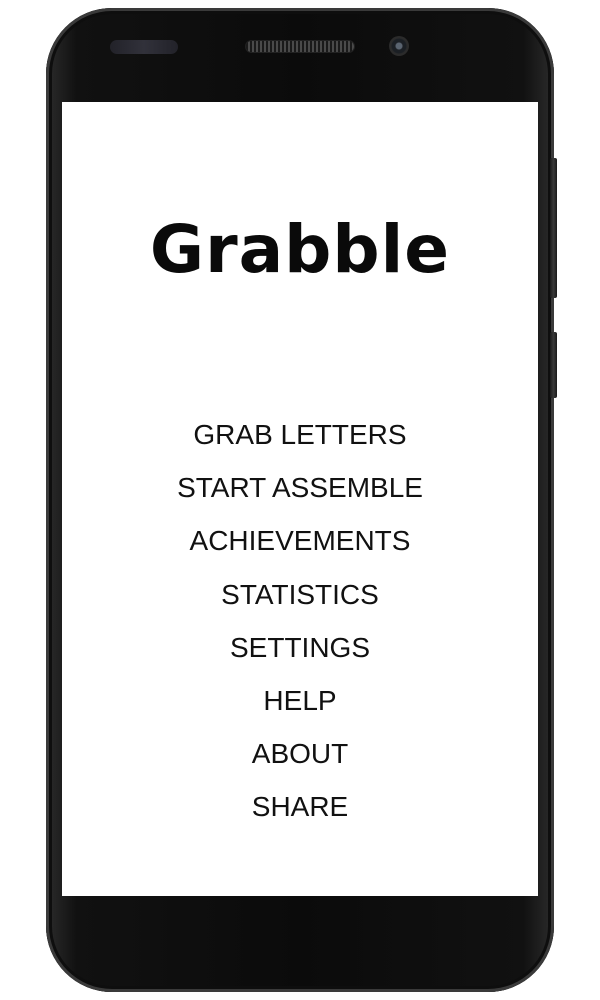 This screenshot has width=600, height=1000. Describe the element at coordinates (300, 700) in the screenshot. I see `menu-item-help: HELP` at that location.